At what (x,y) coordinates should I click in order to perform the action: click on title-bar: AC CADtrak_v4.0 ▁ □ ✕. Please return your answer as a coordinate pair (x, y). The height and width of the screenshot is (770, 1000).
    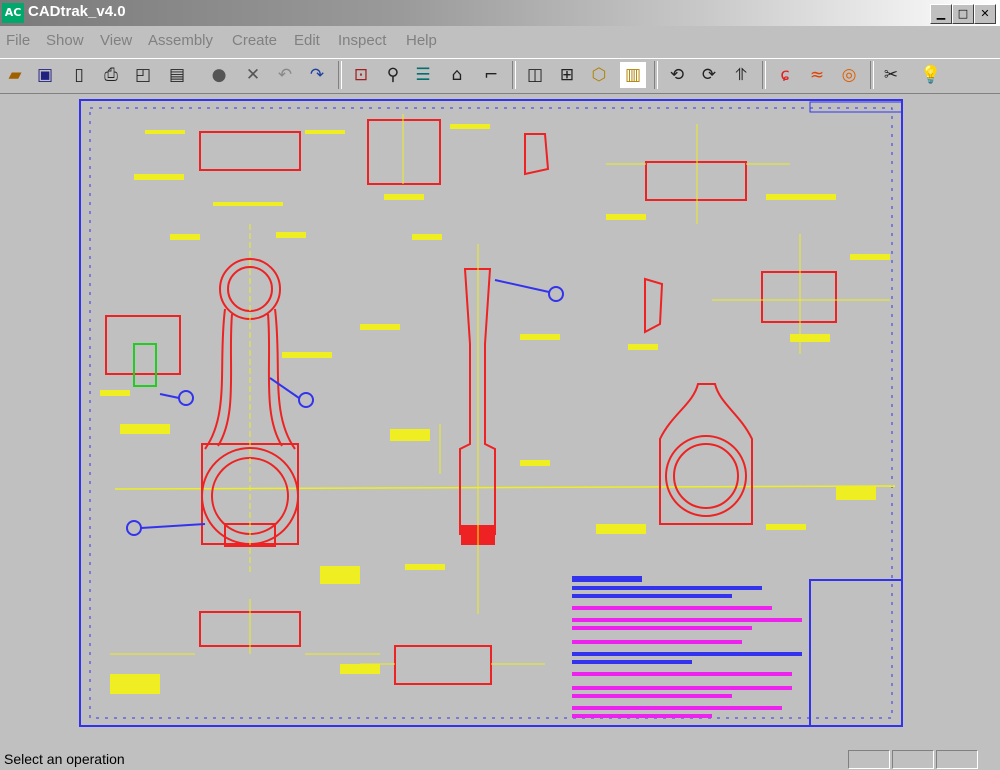
    Looking at the image, I should click on (500, 13).